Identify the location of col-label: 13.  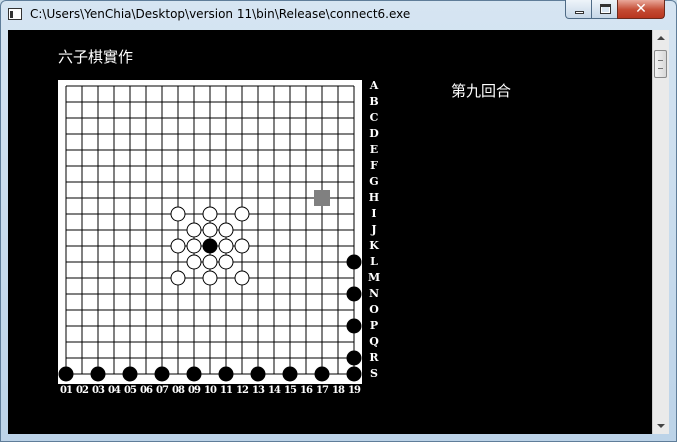
(258, 390).